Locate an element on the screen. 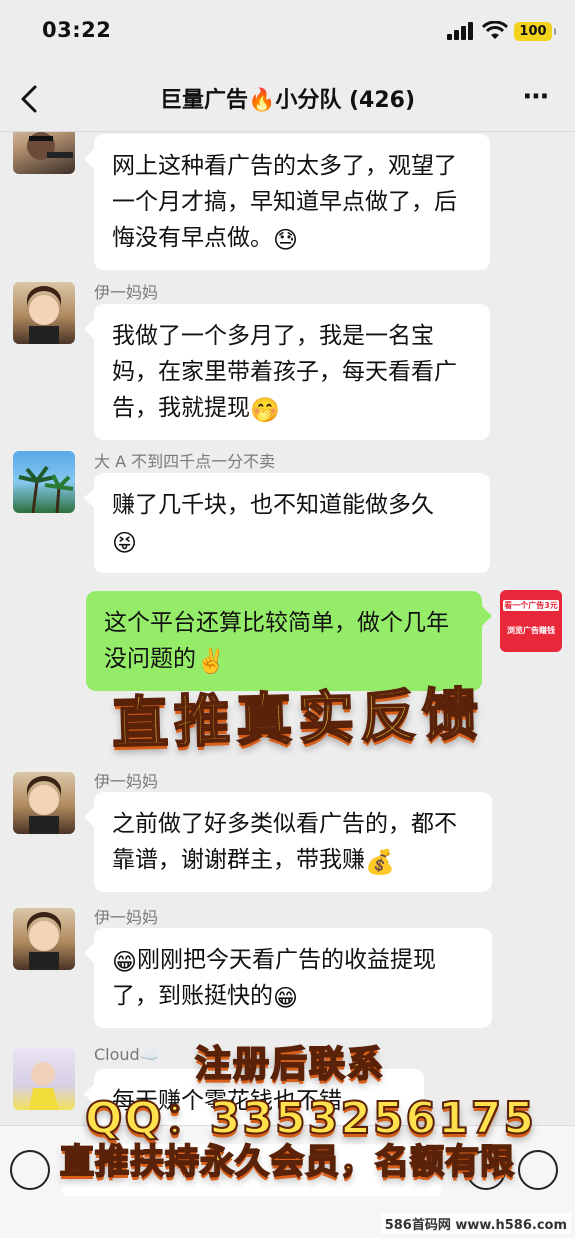 The height and width of the screenshot is (1238, 575). sender-name: Cloud☁️ is located at coordinates (127, 1054).